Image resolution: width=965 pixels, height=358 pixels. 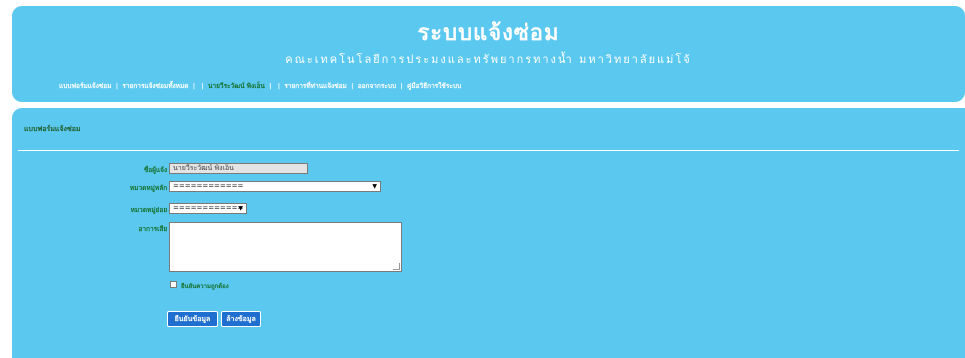 I want to click on sub-category-select: ============ ▼, so click(x=208, y=208).